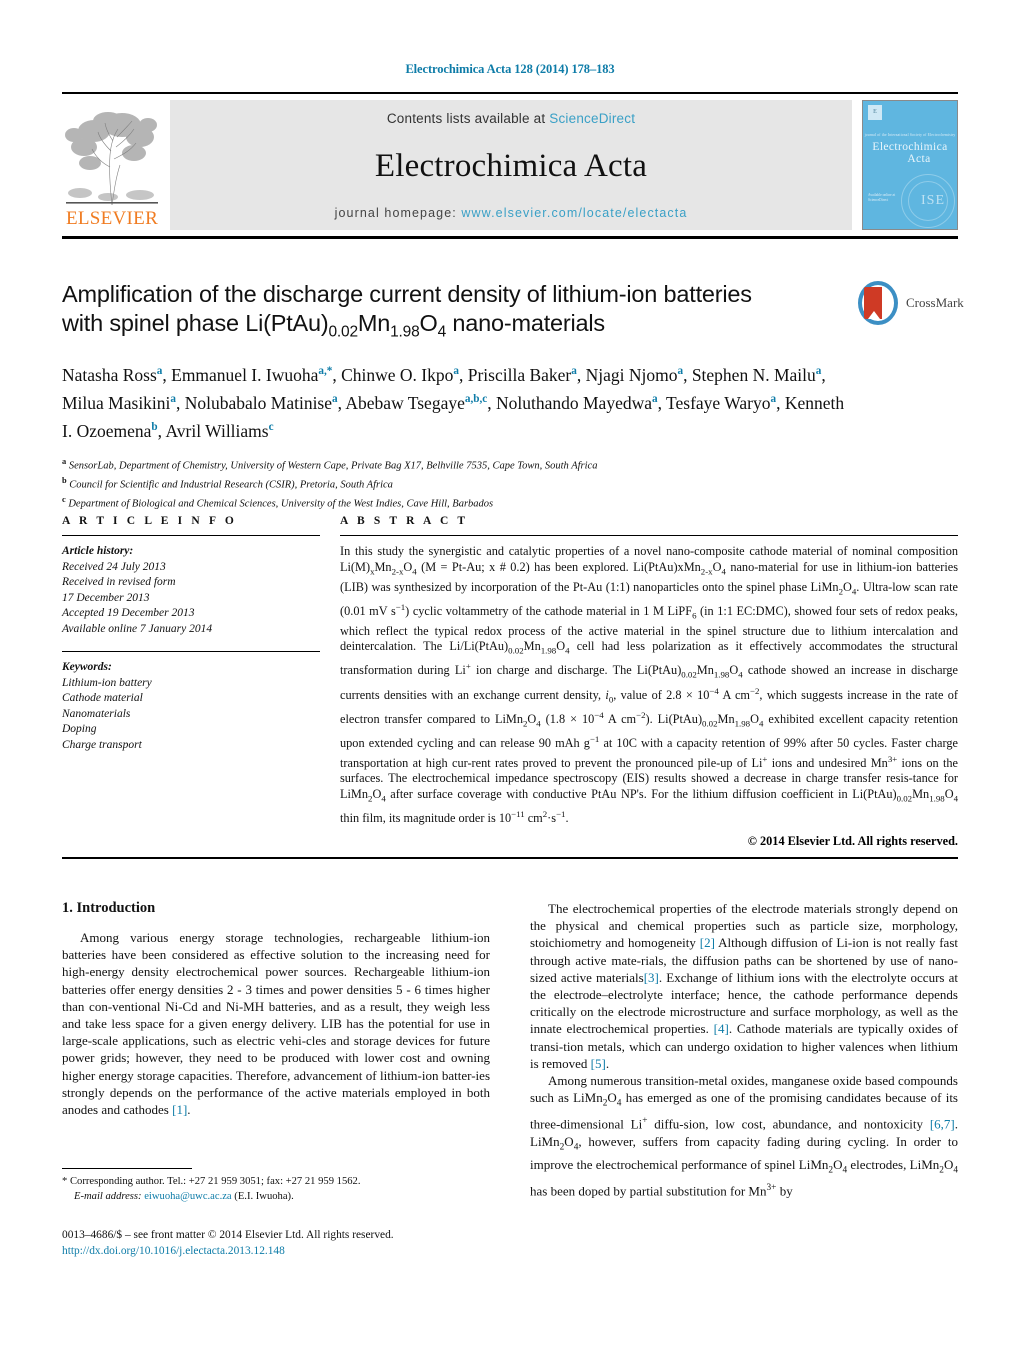  I want to click on elsevier-logo: ELSEVIER, so click(112, 165).